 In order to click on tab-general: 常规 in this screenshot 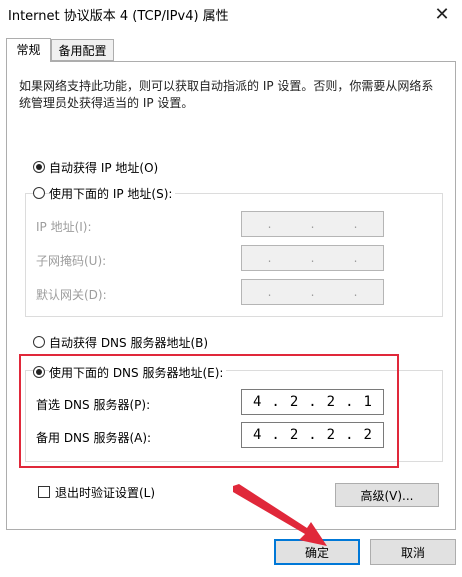, I will do `click(28, 50)`.